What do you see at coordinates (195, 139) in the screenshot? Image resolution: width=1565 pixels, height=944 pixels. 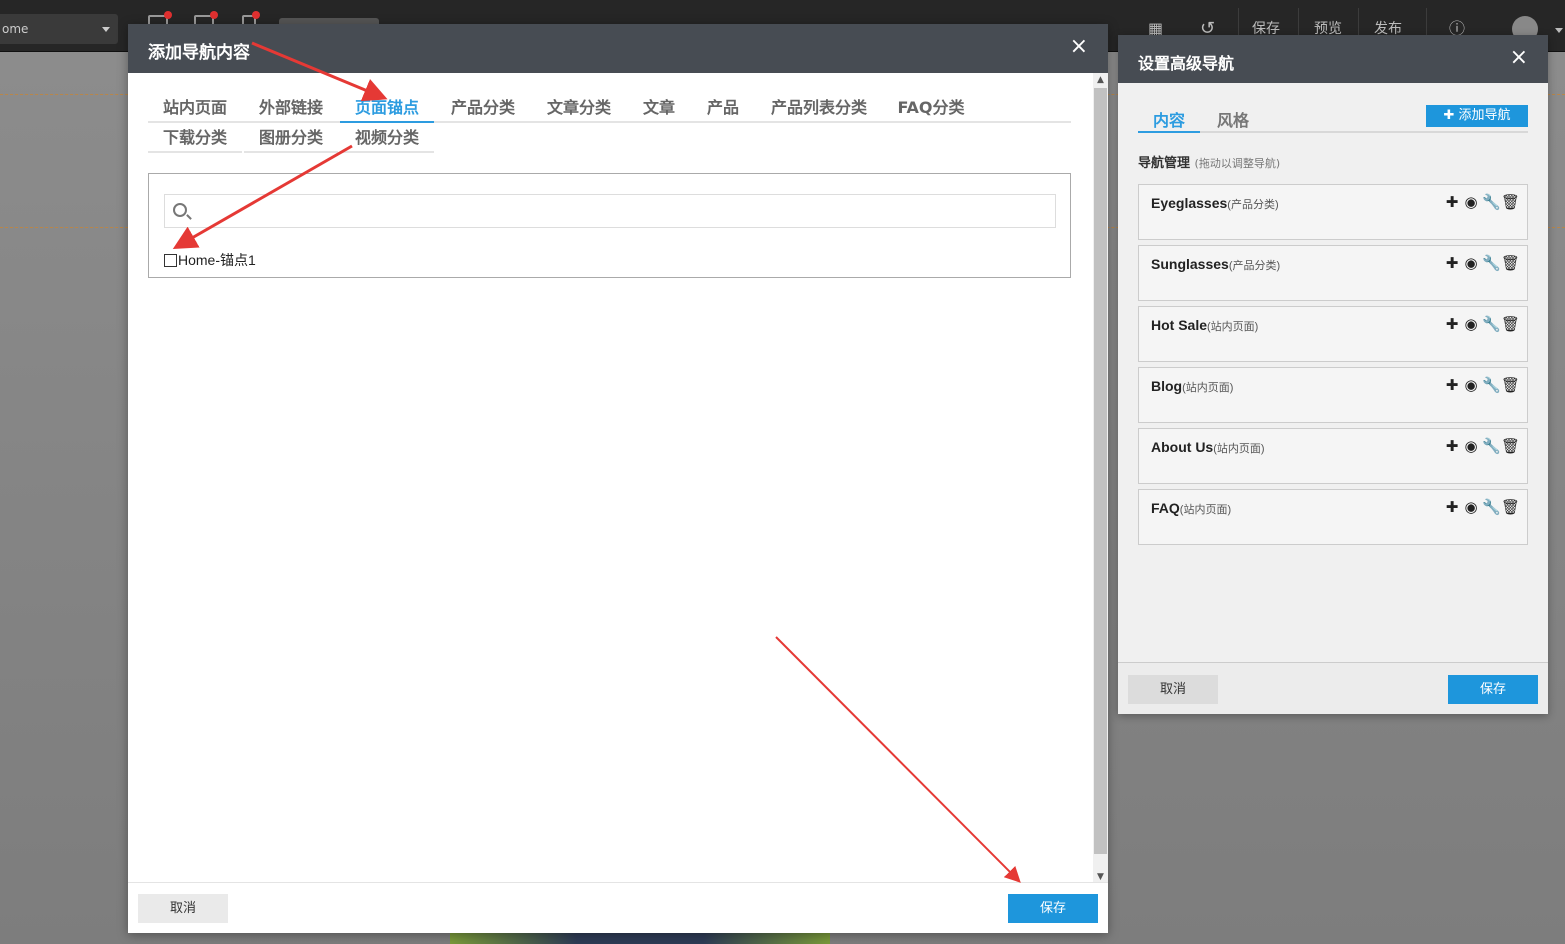 I see `tab-download-categories: 下载分类` at bounding box center [195, 139].